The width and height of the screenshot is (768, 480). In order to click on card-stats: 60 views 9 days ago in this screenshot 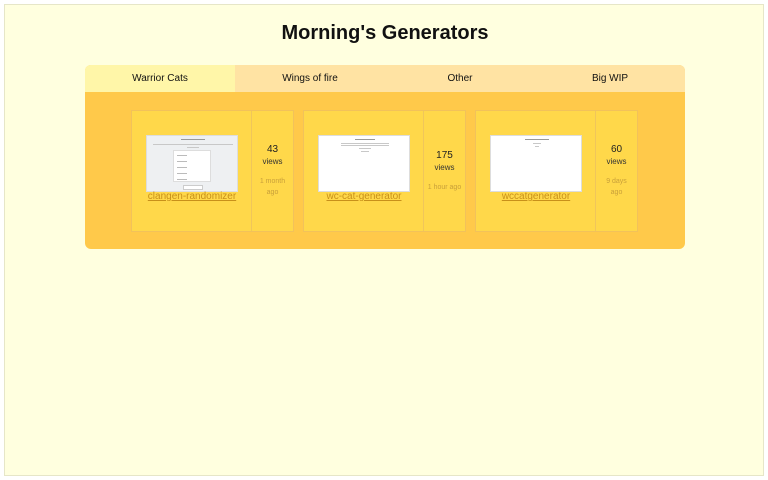, I will do `click(616, 171)`.